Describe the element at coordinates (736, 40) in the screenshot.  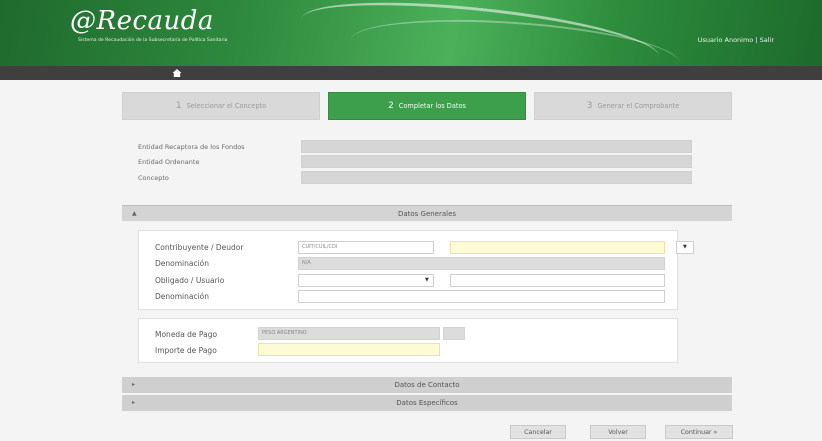
I see `user-session-links: Usuario Anonimo | Salir` at that location.